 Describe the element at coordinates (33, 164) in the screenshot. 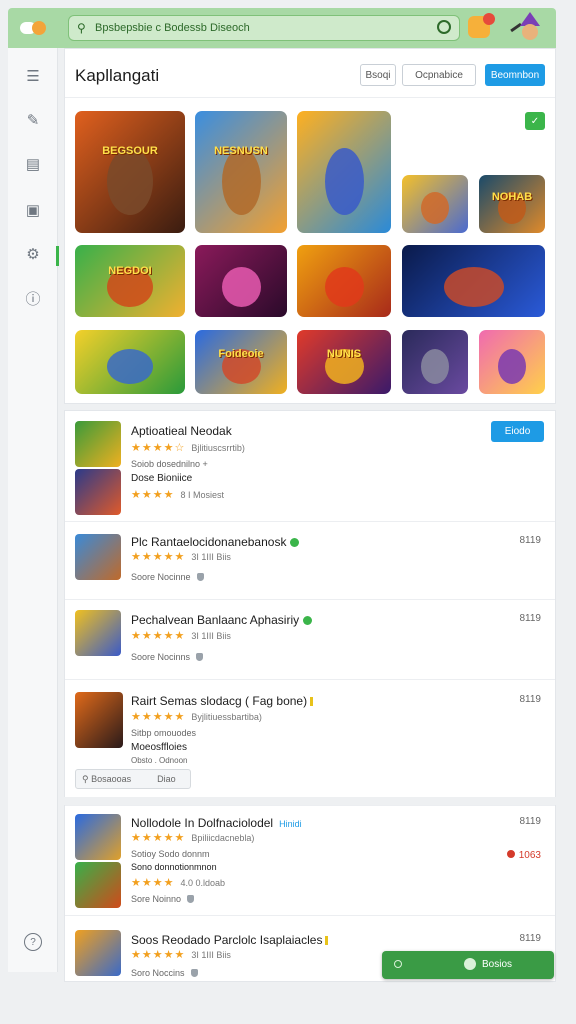

I see `calendar-icon: ▤` at that location.